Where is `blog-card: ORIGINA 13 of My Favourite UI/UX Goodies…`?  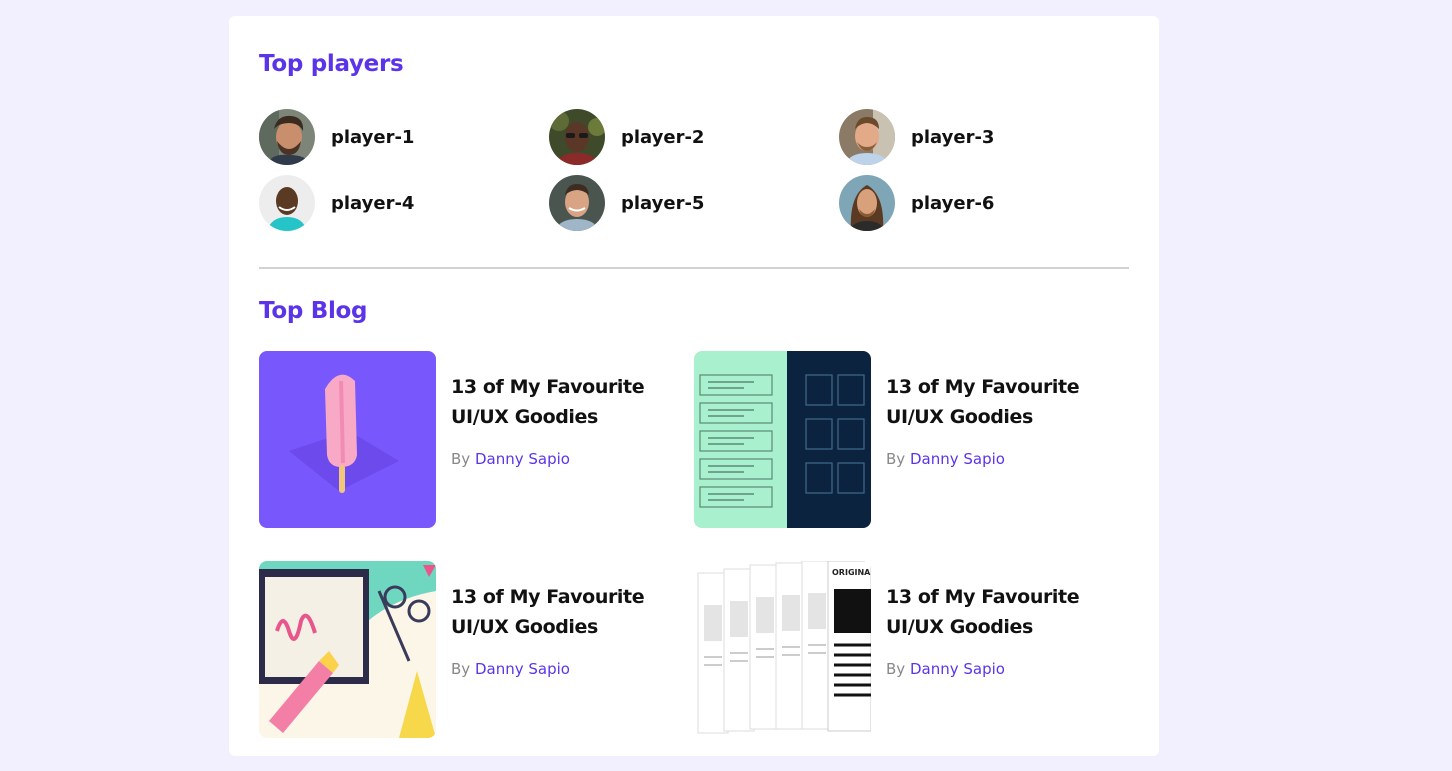
blog-card: ORIGINA 13 of My Favourite UI/UX Goodies… is located at coordinates (916, 666).